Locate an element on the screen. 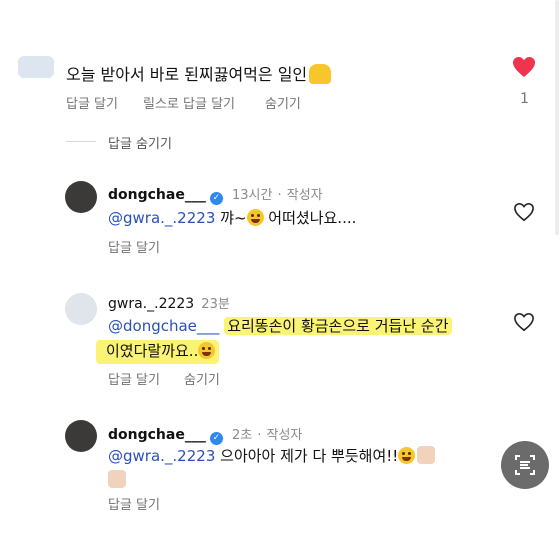 Image resolution: width=560 pixels, height=560 pixels. comment-text-row: 오늘 받아서 바로 된찌끓여먹은 일인 is located at coordinates (199, 74).